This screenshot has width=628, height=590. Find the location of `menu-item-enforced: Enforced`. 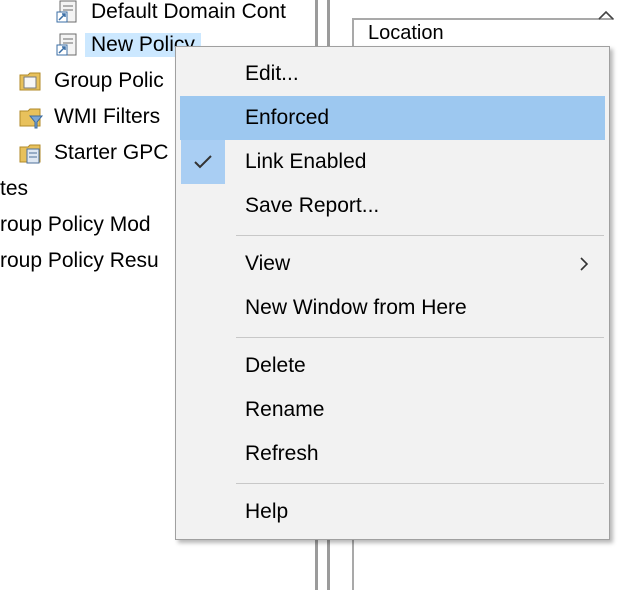

menu-item-enforced: Enforced is located at coordinates (392, 118).